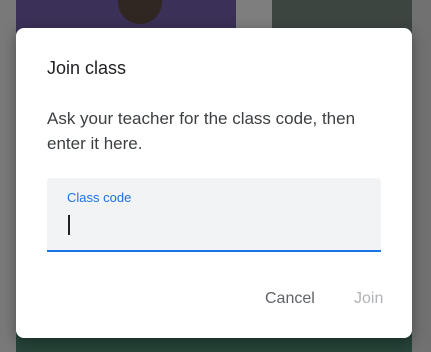 The height and width of the screenshot is (352, 431). I want to click on dialog-title: Join class, so click(87, 68).